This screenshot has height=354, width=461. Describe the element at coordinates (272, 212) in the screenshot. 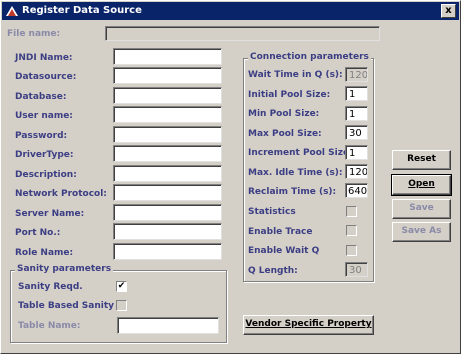

I see `statistics-label: Statistics` at that location.